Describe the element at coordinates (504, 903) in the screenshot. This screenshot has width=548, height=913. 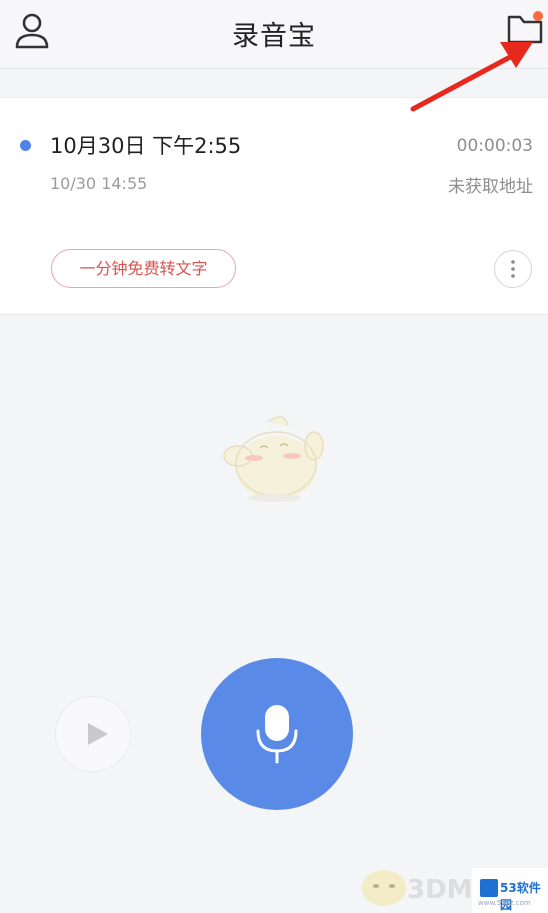
I see `watermark-url: www.53xz.com` at that location.